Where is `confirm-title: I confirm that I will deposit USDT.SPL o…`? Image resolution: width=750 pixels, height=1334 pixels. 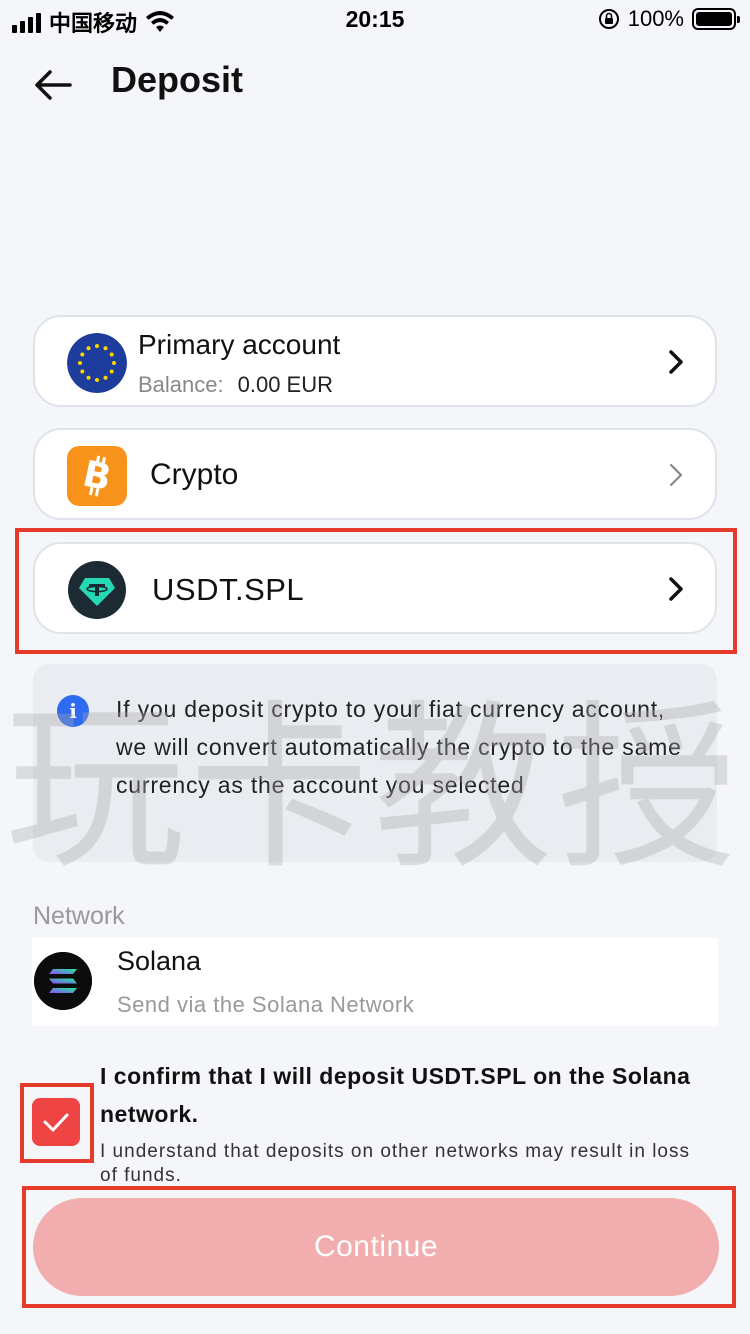
confirm-title: I confirm that I will deposit USDT.SPL o… is located at coordinates (395, 1095).